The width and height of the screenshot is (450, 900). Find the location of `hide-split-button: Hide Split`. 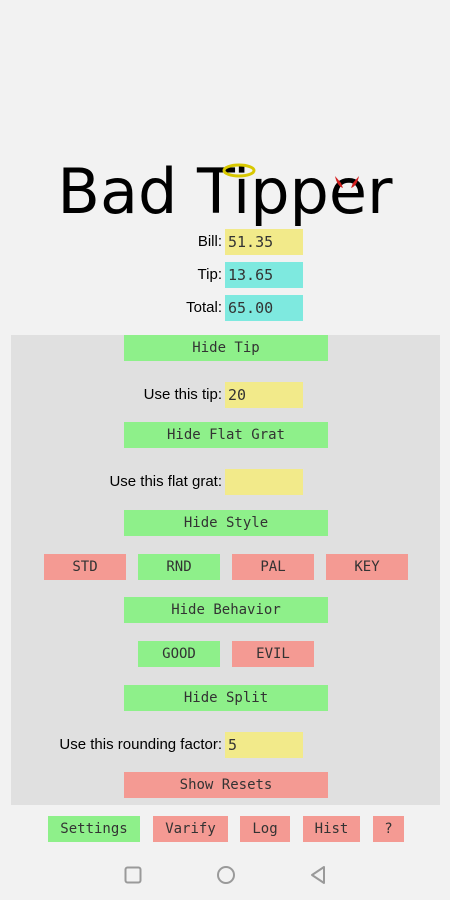

hide-split-button: Hide Split is located at coordinates (226, 698).